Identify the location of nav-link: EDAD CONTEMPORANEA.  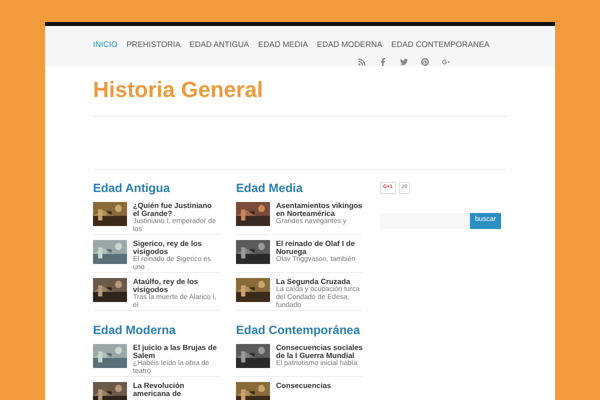
(440, 45).